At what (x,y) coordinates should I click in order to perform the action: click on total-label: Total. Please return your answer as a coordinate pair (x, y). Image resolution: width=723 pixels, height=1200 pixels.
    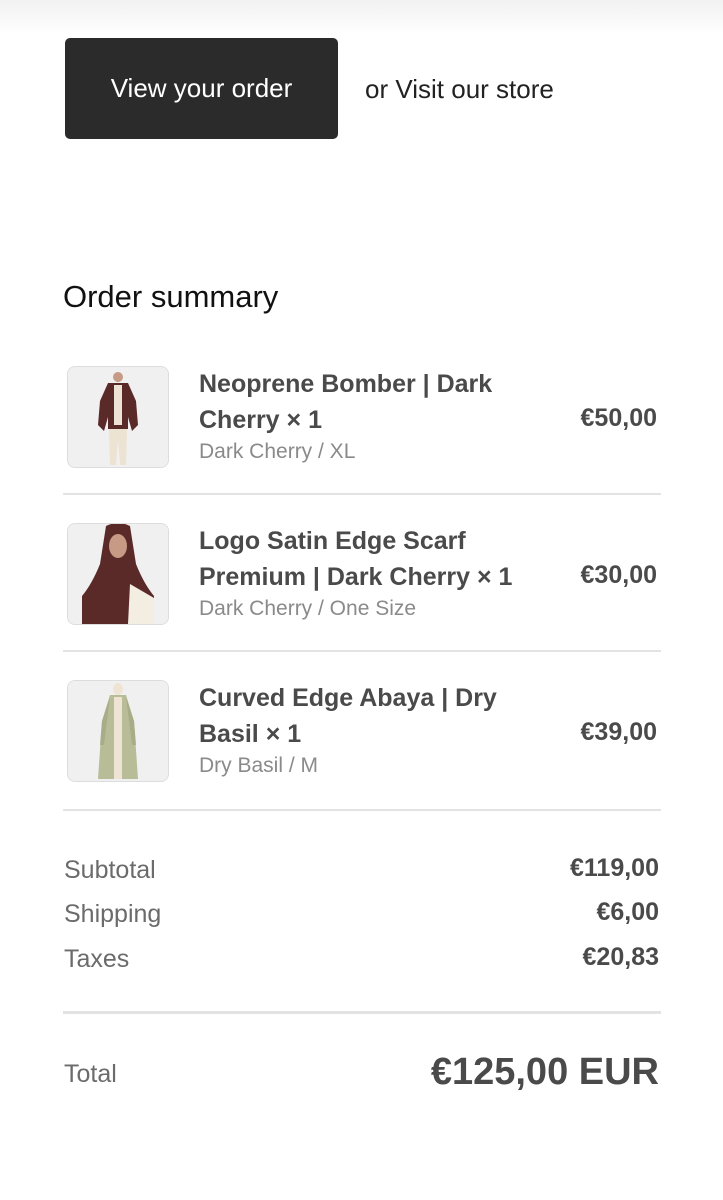
    Looking at the image, I should click on (90, 1074).